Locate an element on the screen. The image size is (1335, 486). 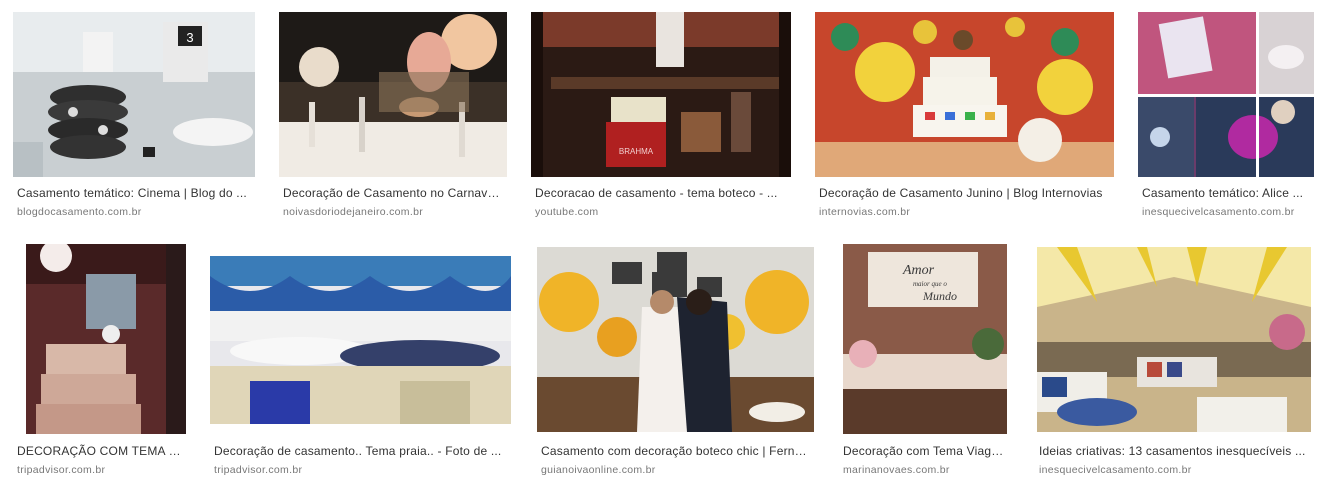
result-thumbnail: 3 is located at coordinates (134, 94).